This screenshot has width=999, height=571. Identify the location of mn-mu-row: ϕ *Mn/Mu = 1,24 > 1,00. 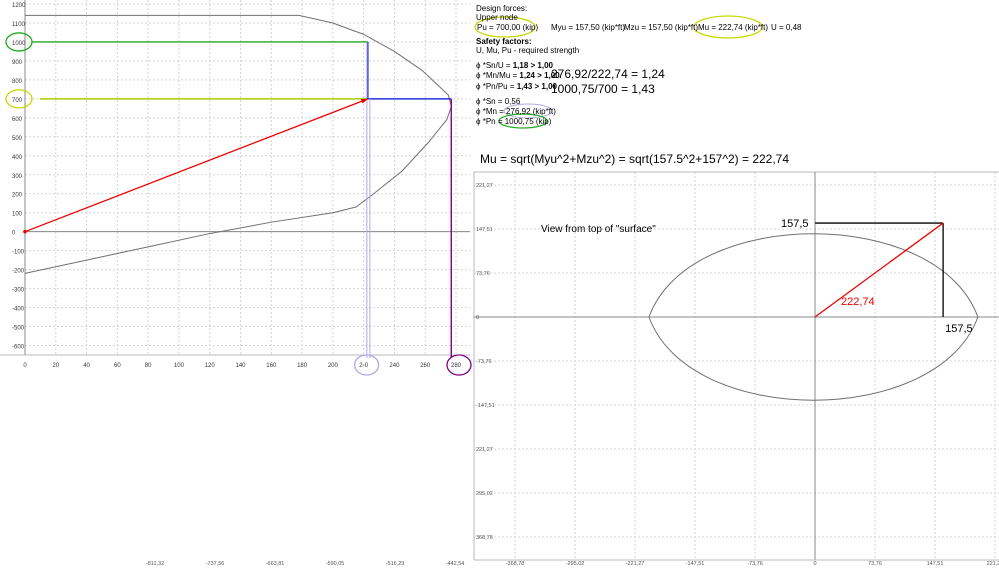
(518, 75).